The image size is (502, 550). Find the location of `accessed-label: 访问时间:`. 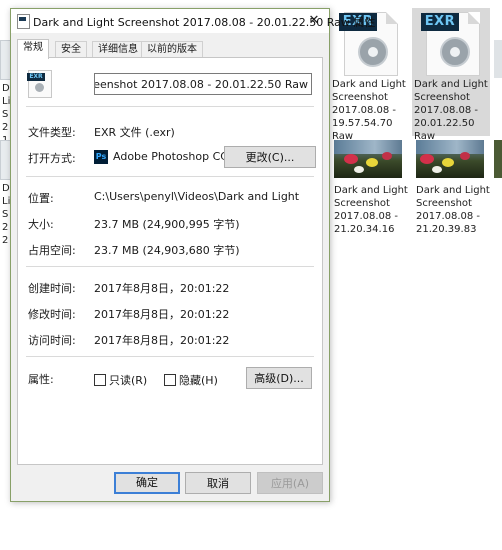

accessed-label: 访问时间: is located at coordinates (52, 340).